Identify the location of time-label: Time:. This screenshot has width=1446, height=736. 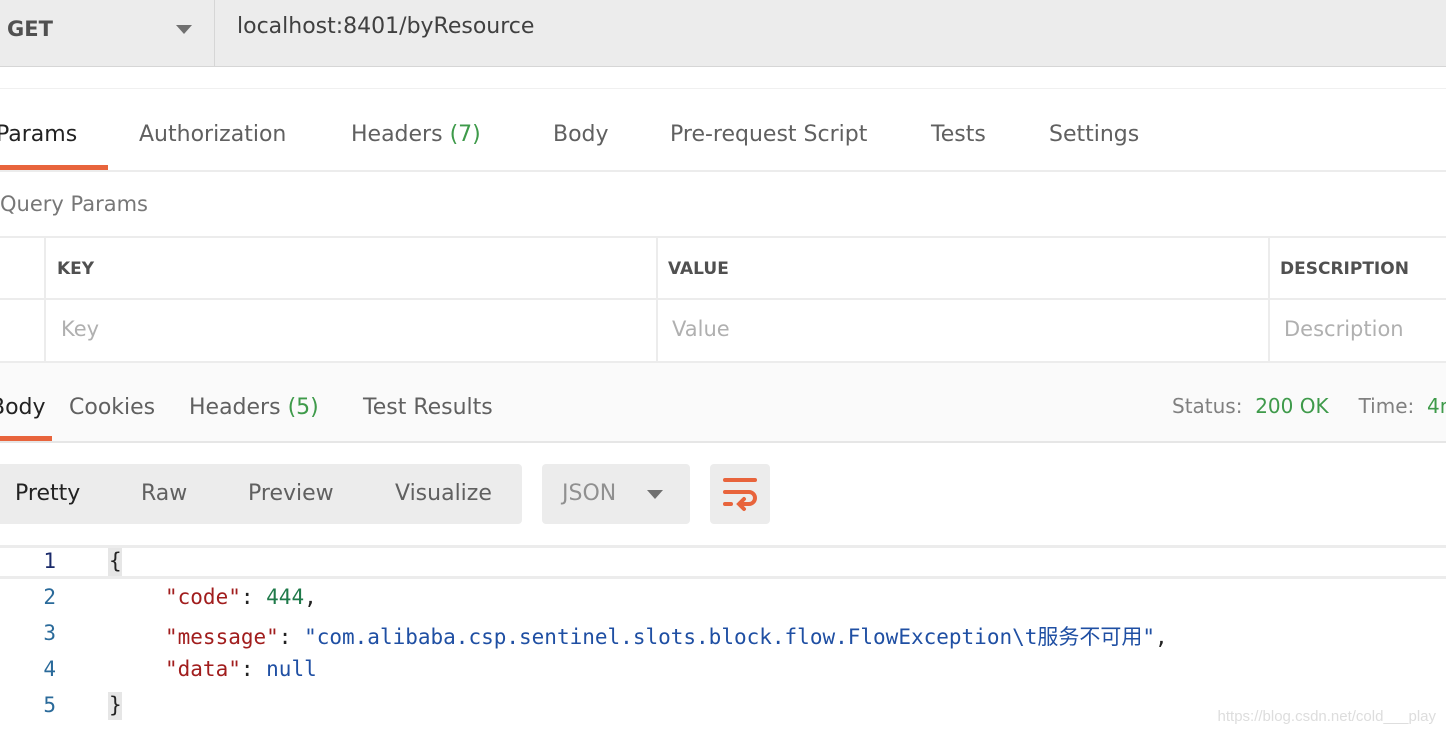
(1386, 406).